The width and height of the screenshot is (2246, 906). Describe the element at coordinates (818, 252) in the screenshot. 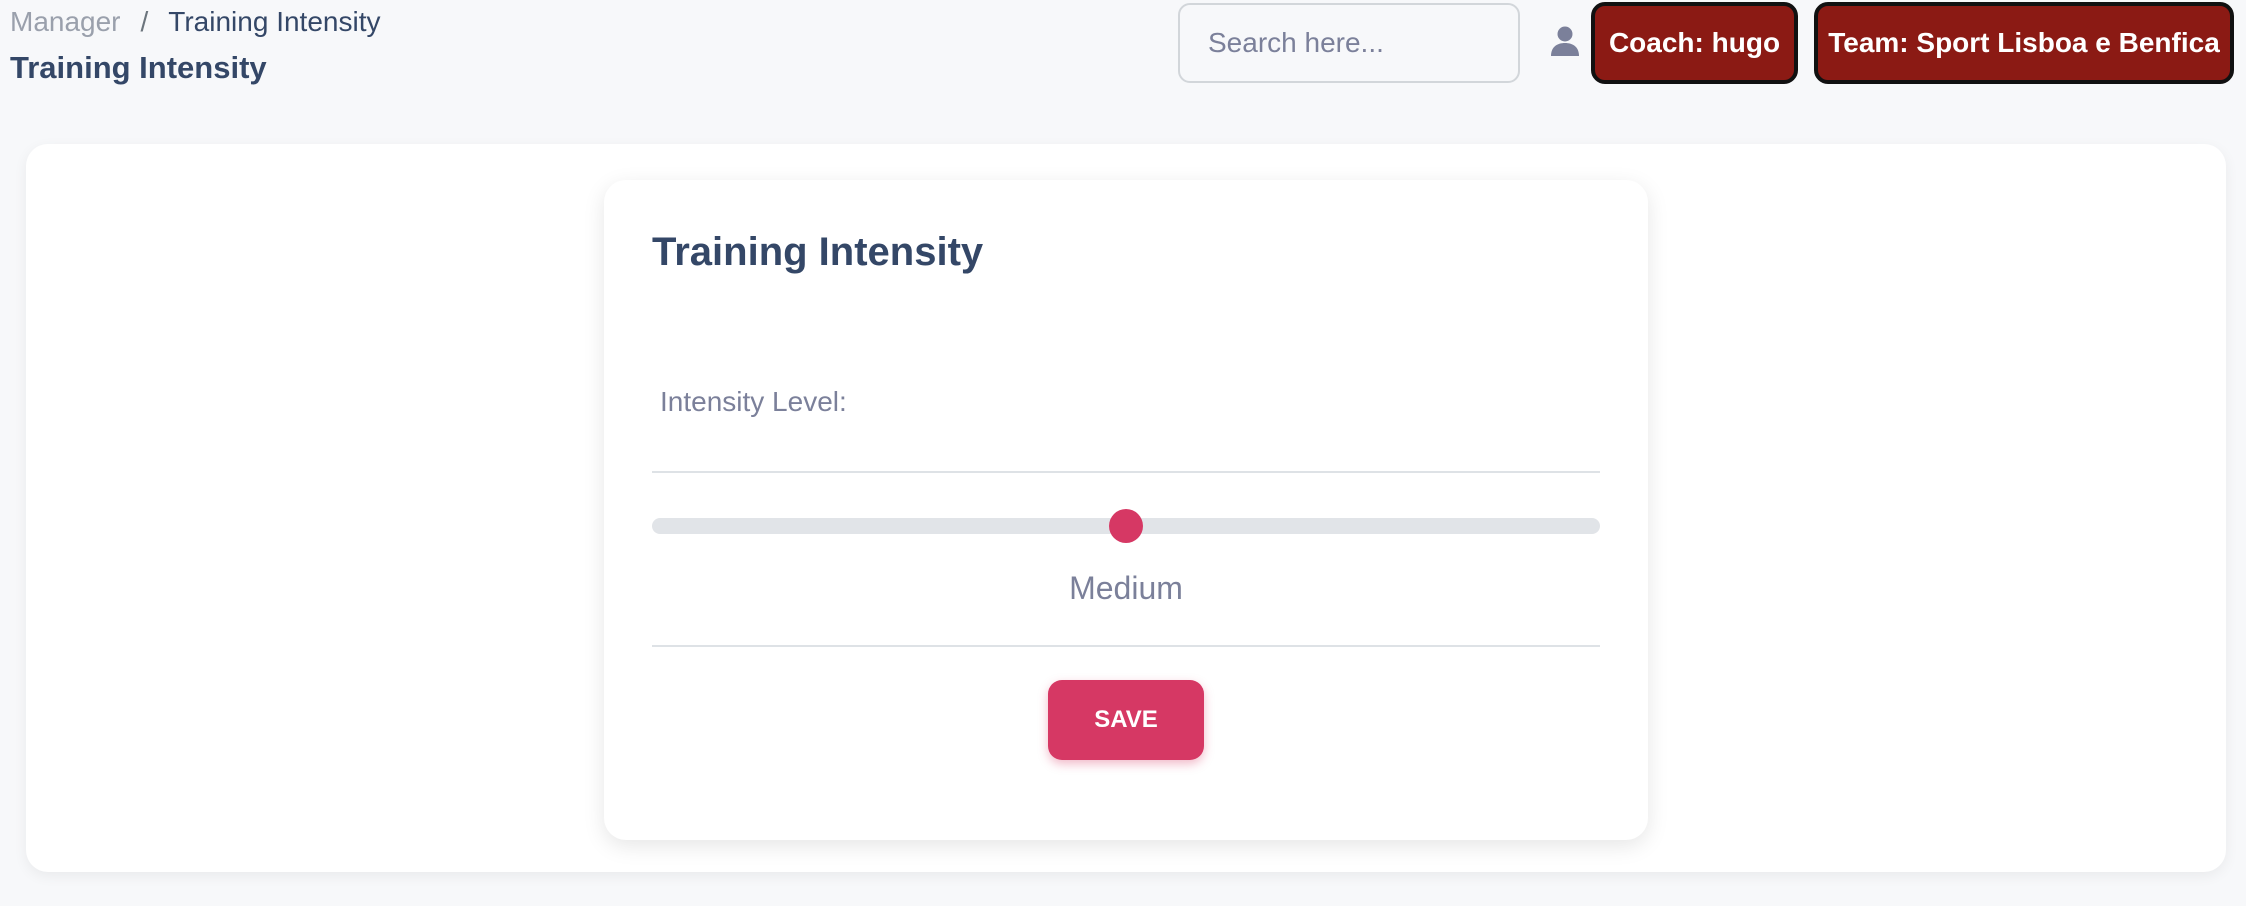

I see `card-title: Training Intensity` at that location.